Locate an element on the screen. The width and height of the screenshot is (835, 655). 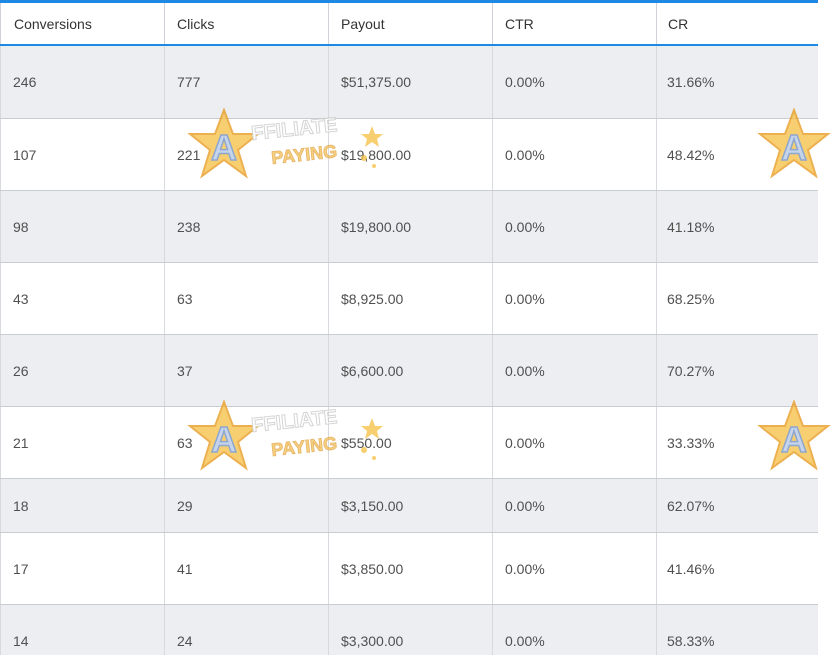
table-row: 18 29 $3,150.00 0.00% 62.07% is located at coordinates (409, 506).